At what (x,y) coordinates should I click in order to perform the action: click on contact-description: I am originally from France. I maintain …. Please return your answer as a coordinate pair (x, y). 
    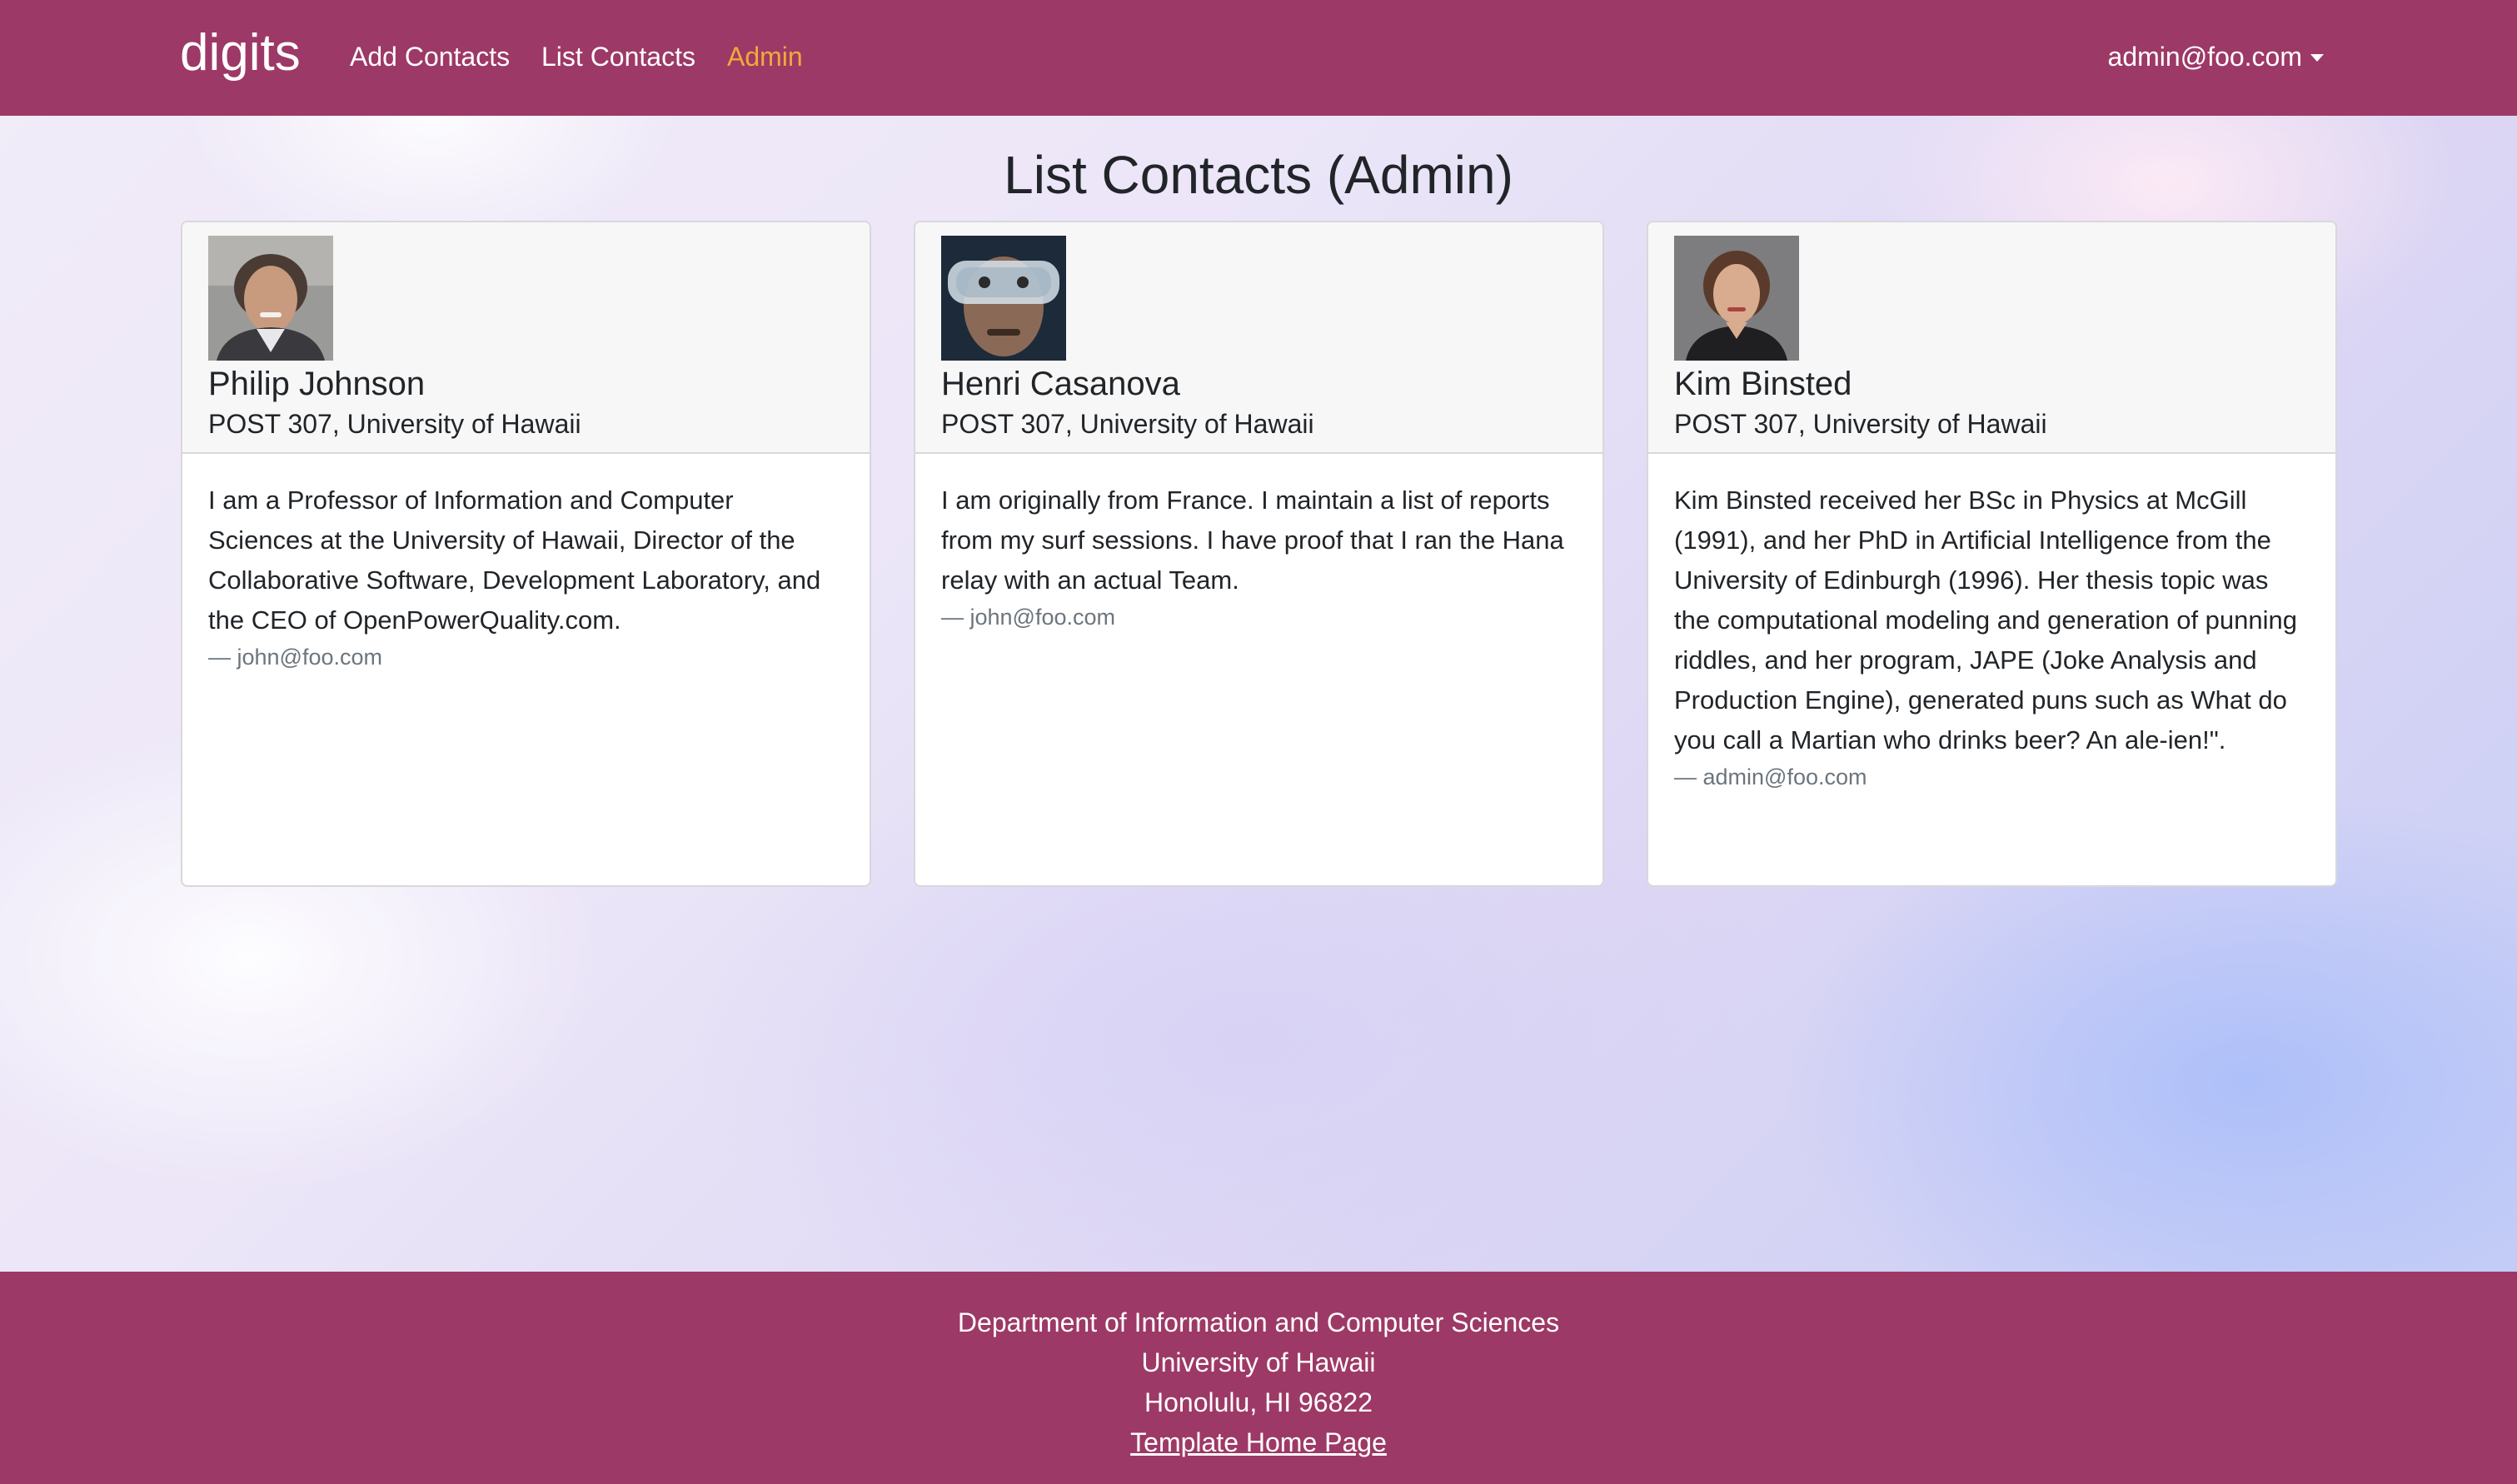
    Looking at the image, I should click on (1253, 540).